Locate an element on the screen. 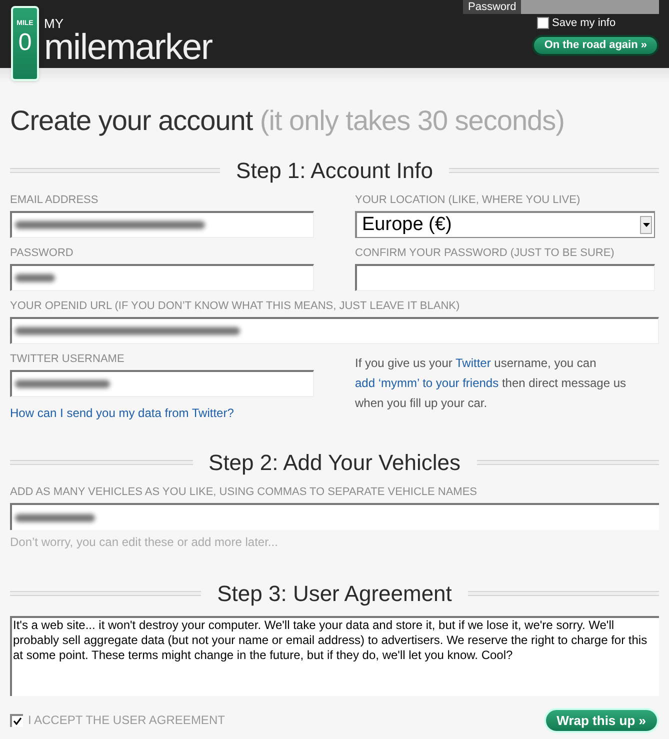  page-title: Create your account (it only takes 30 seconds) is located at coordinates (288, 121).